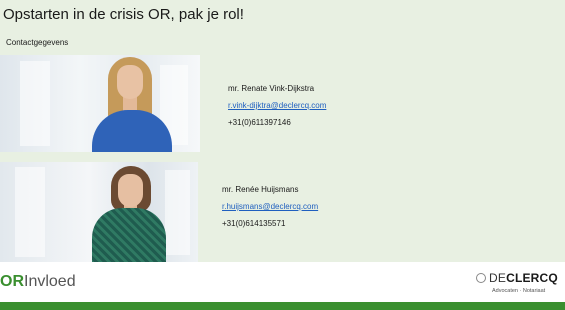 This screenshot has width=565, height=310. Describe the element at coordinates (130, 104) in the screenshot. I see `neck-shape` at that location.